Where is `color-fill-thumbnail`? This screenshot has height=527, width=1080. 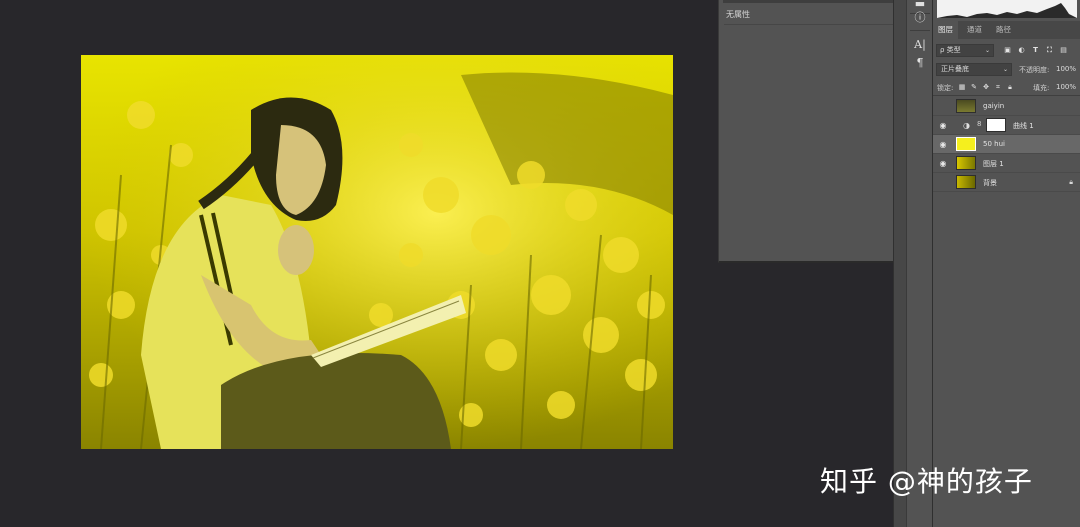
color-fill-thumbnail is located at coordinates (966, 144).